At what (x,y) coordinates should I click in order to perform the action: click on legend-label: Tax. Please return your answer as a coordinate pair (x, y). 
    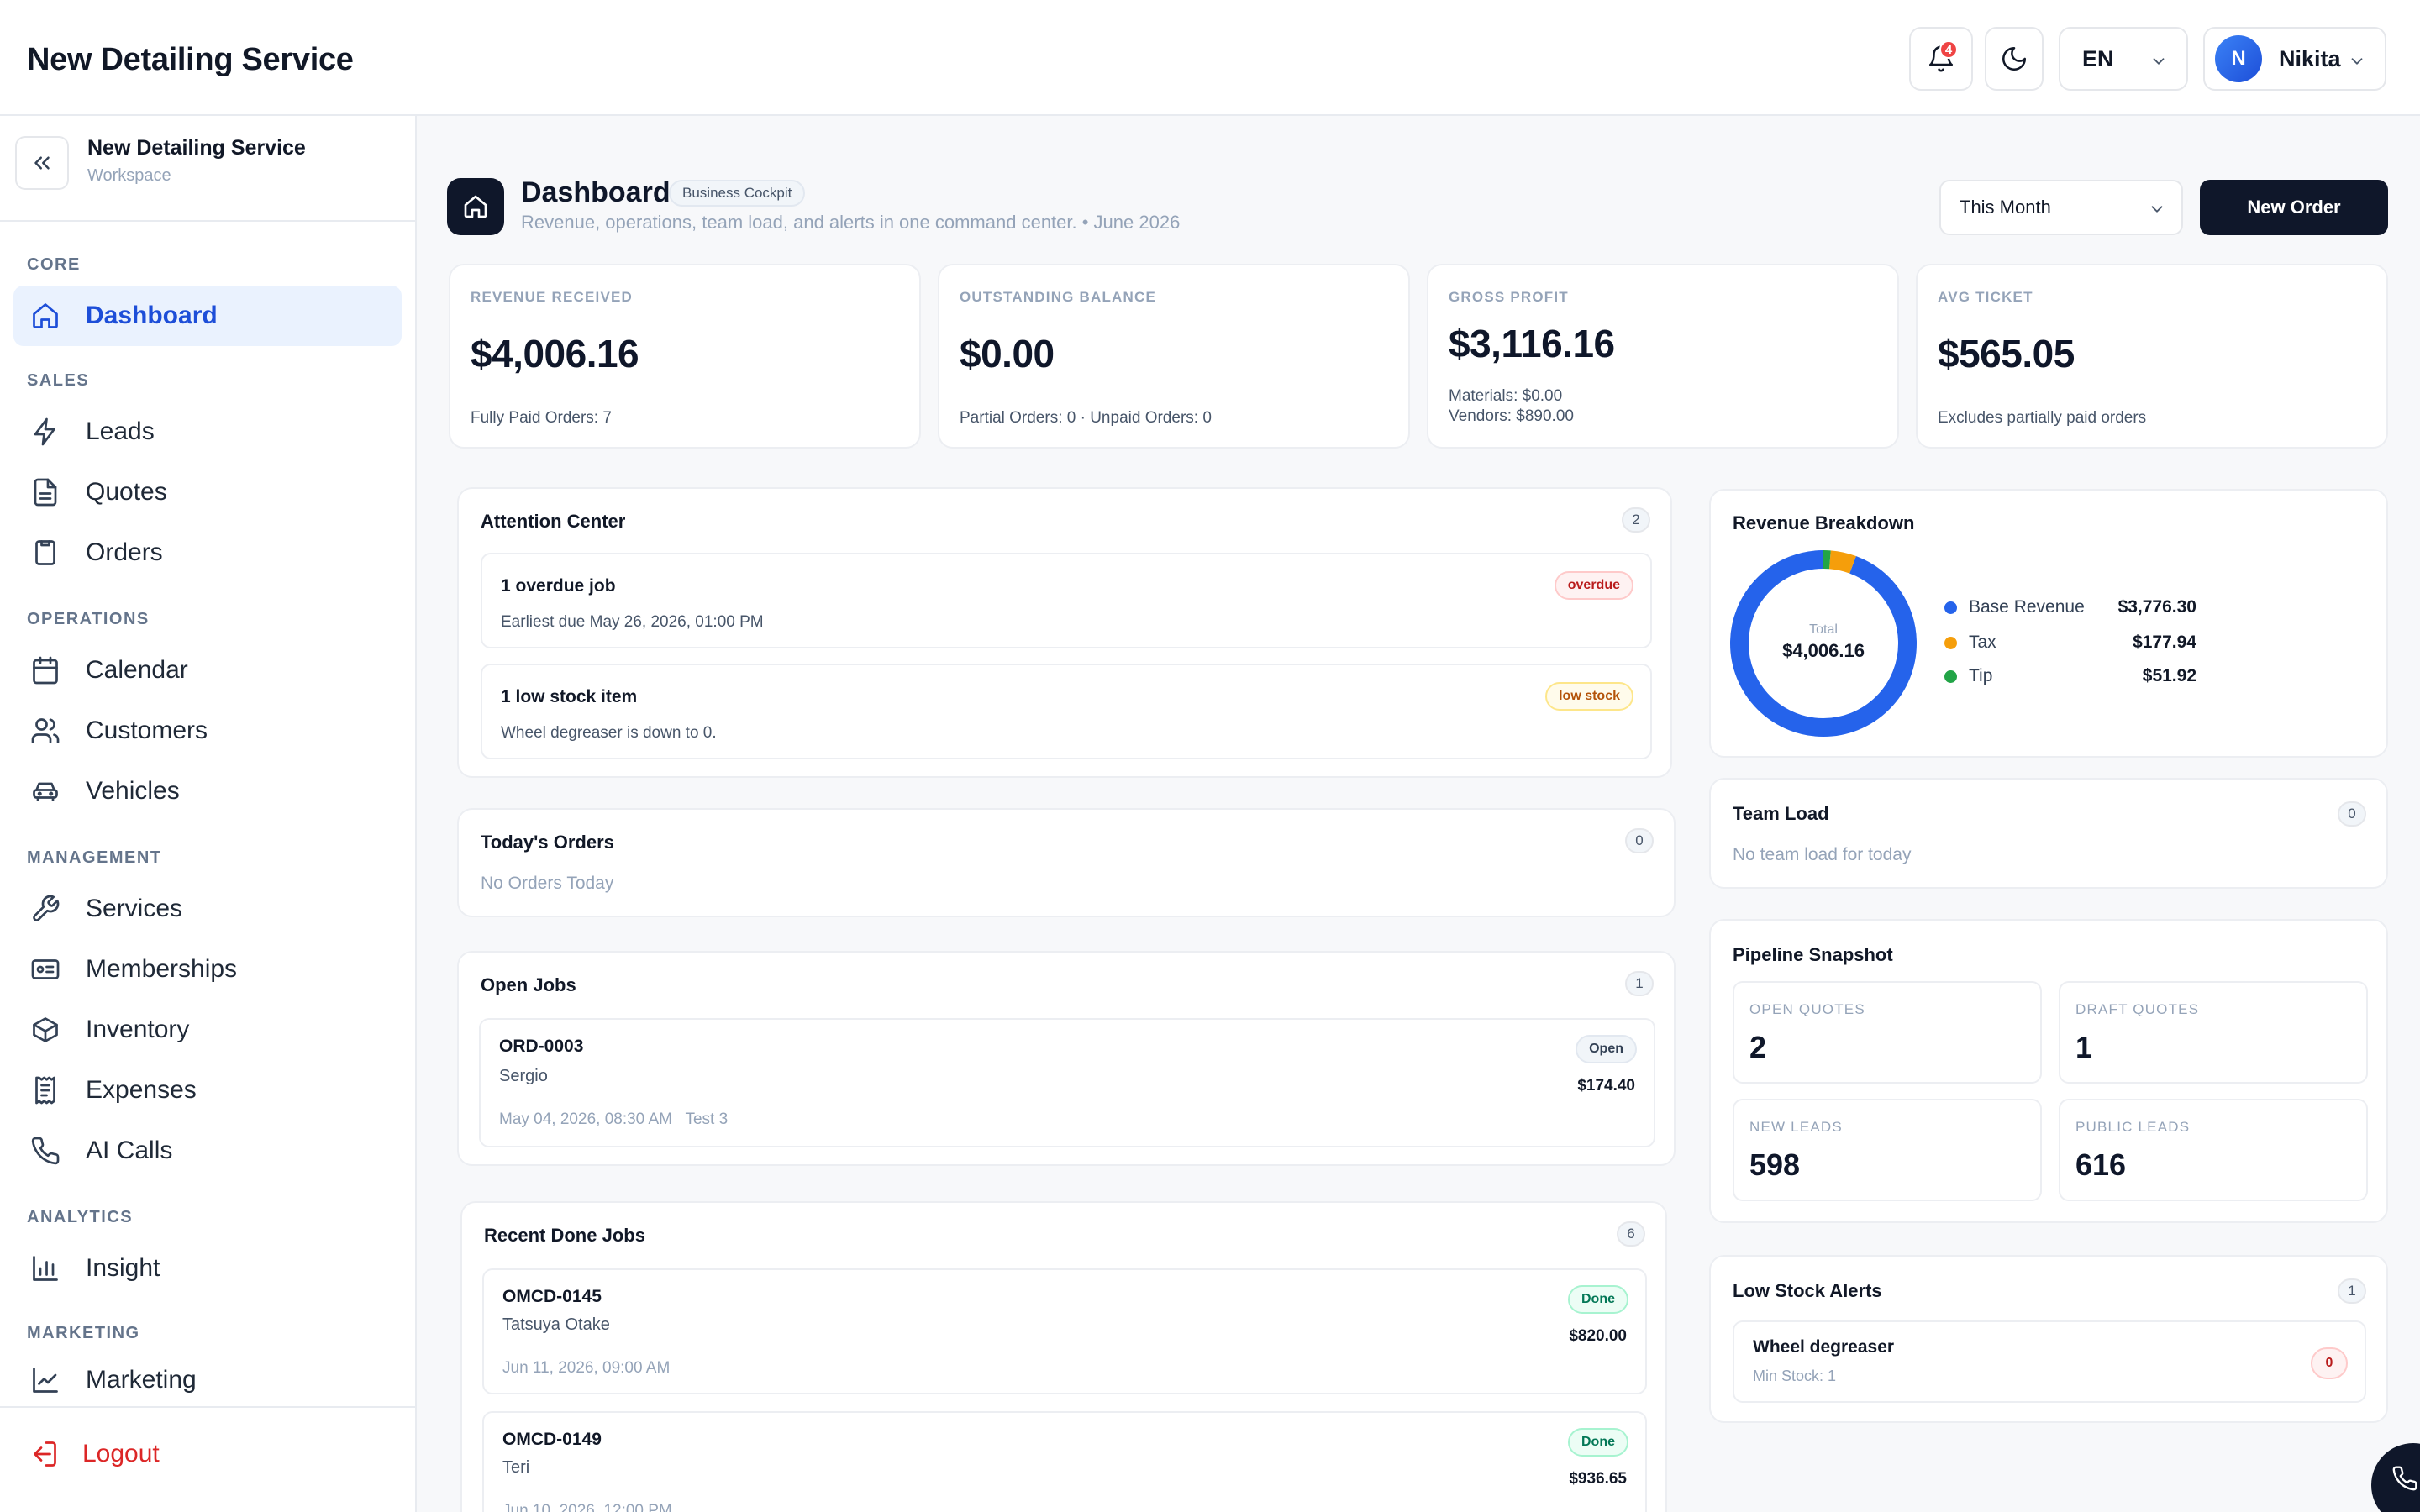
    Looking at the image, I should click on (1983, 642).